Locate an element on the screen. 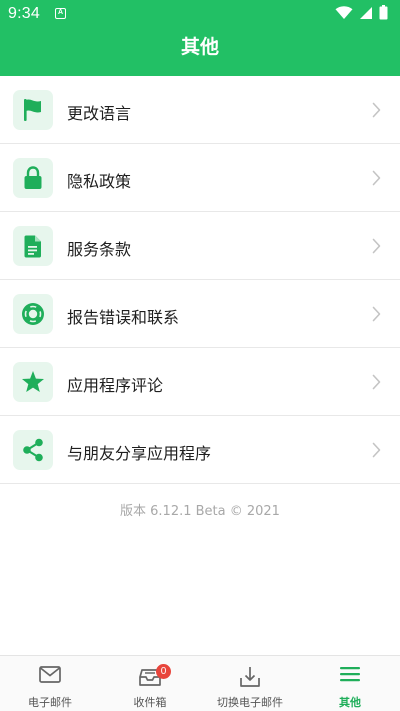 This screenshot has height=711, width=400. menu-item-label: 更改语言 is located at coordinates (99, 113).